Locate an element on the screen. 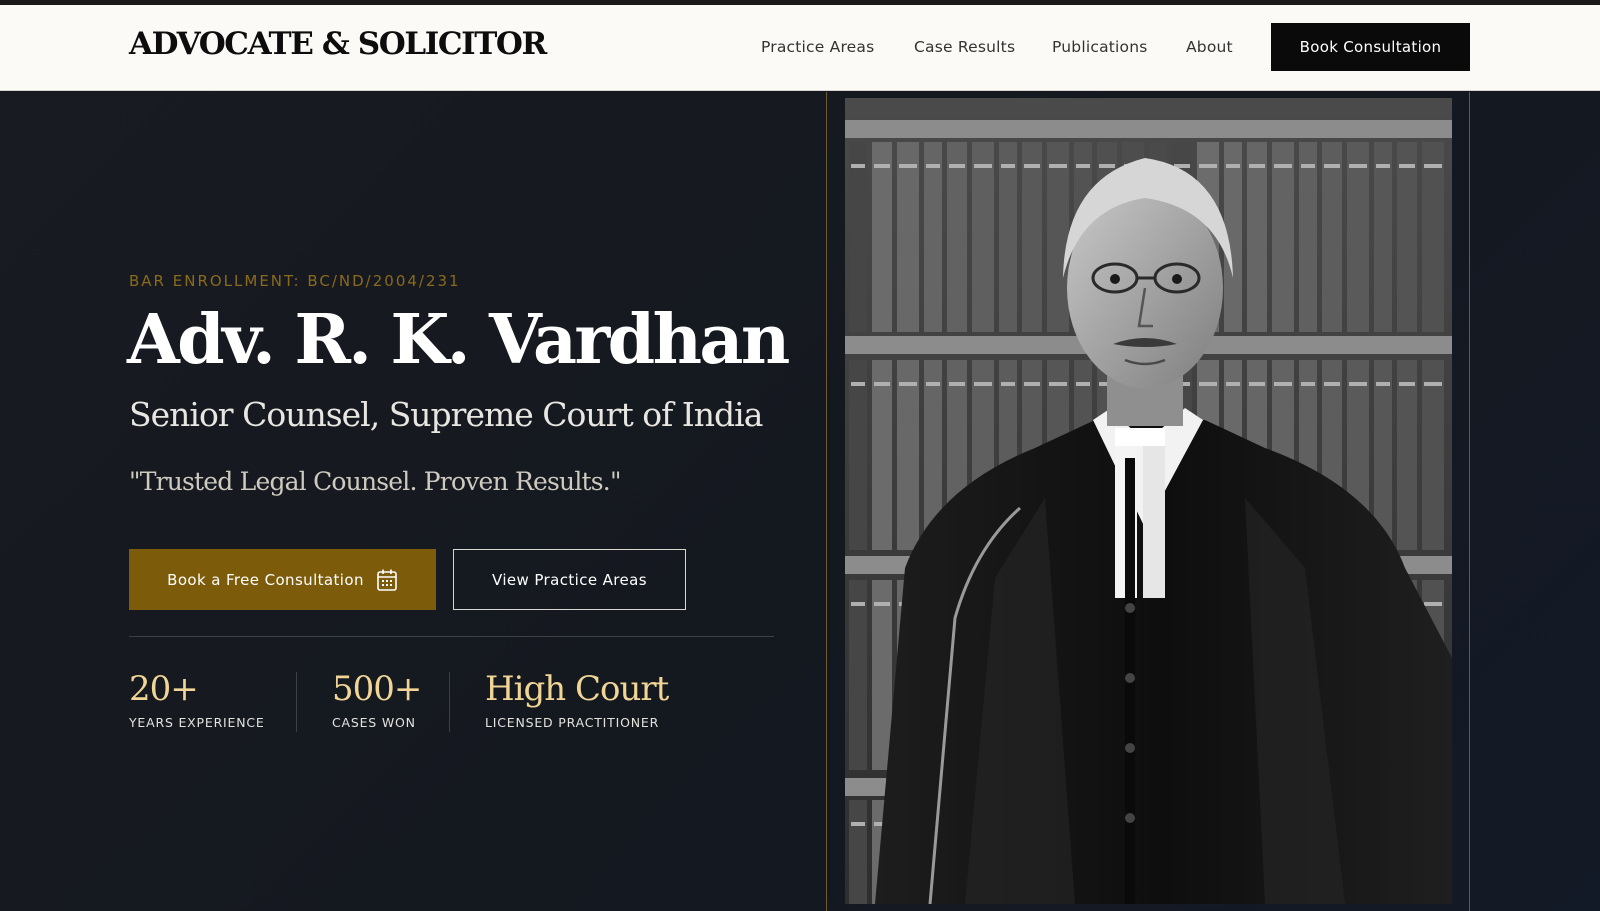 The width and height of the screenshot is (1600, 911). stat-licensed: High Court LICENSED PRACTITIONER is located at coordinates (577, 699).